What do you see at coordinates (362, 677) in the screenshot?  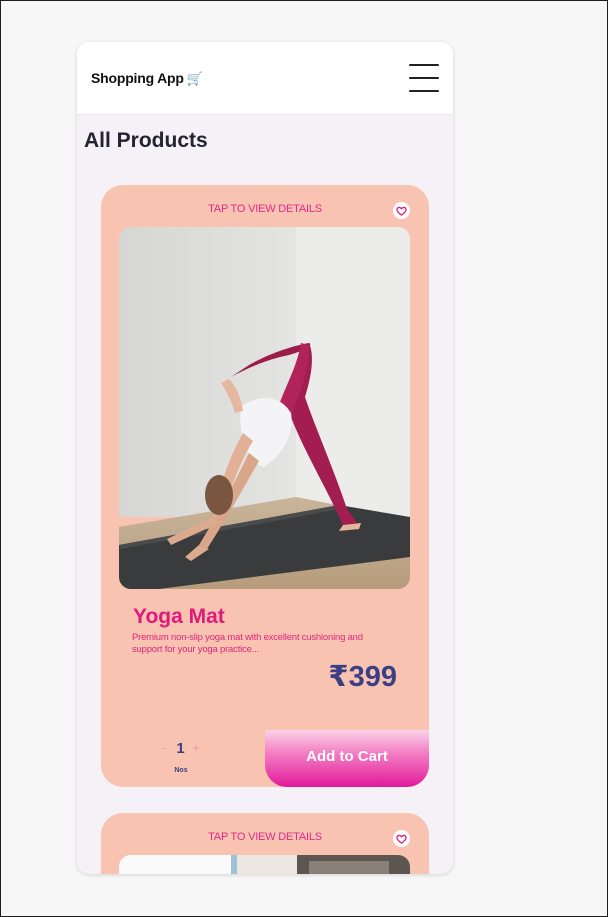 I see `product-price: ₹399` at bounding box center [362, 677].